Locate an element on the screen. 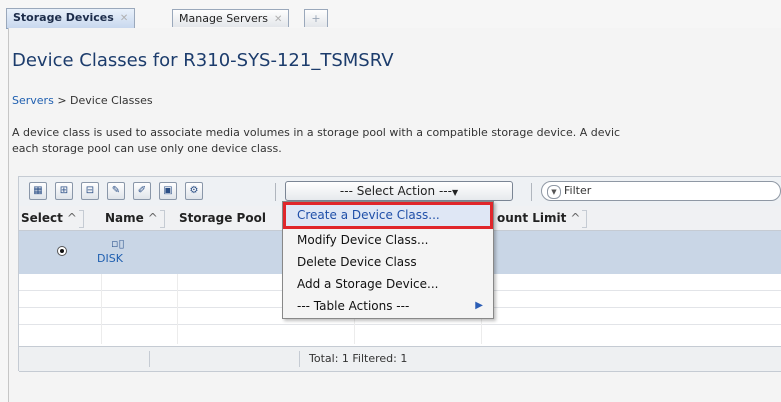 The width and height of the screenshot is (781, 402). tab-bar: Storage Devices ✕ Manage Servers ✕ + is located at coordinates (393, 17).